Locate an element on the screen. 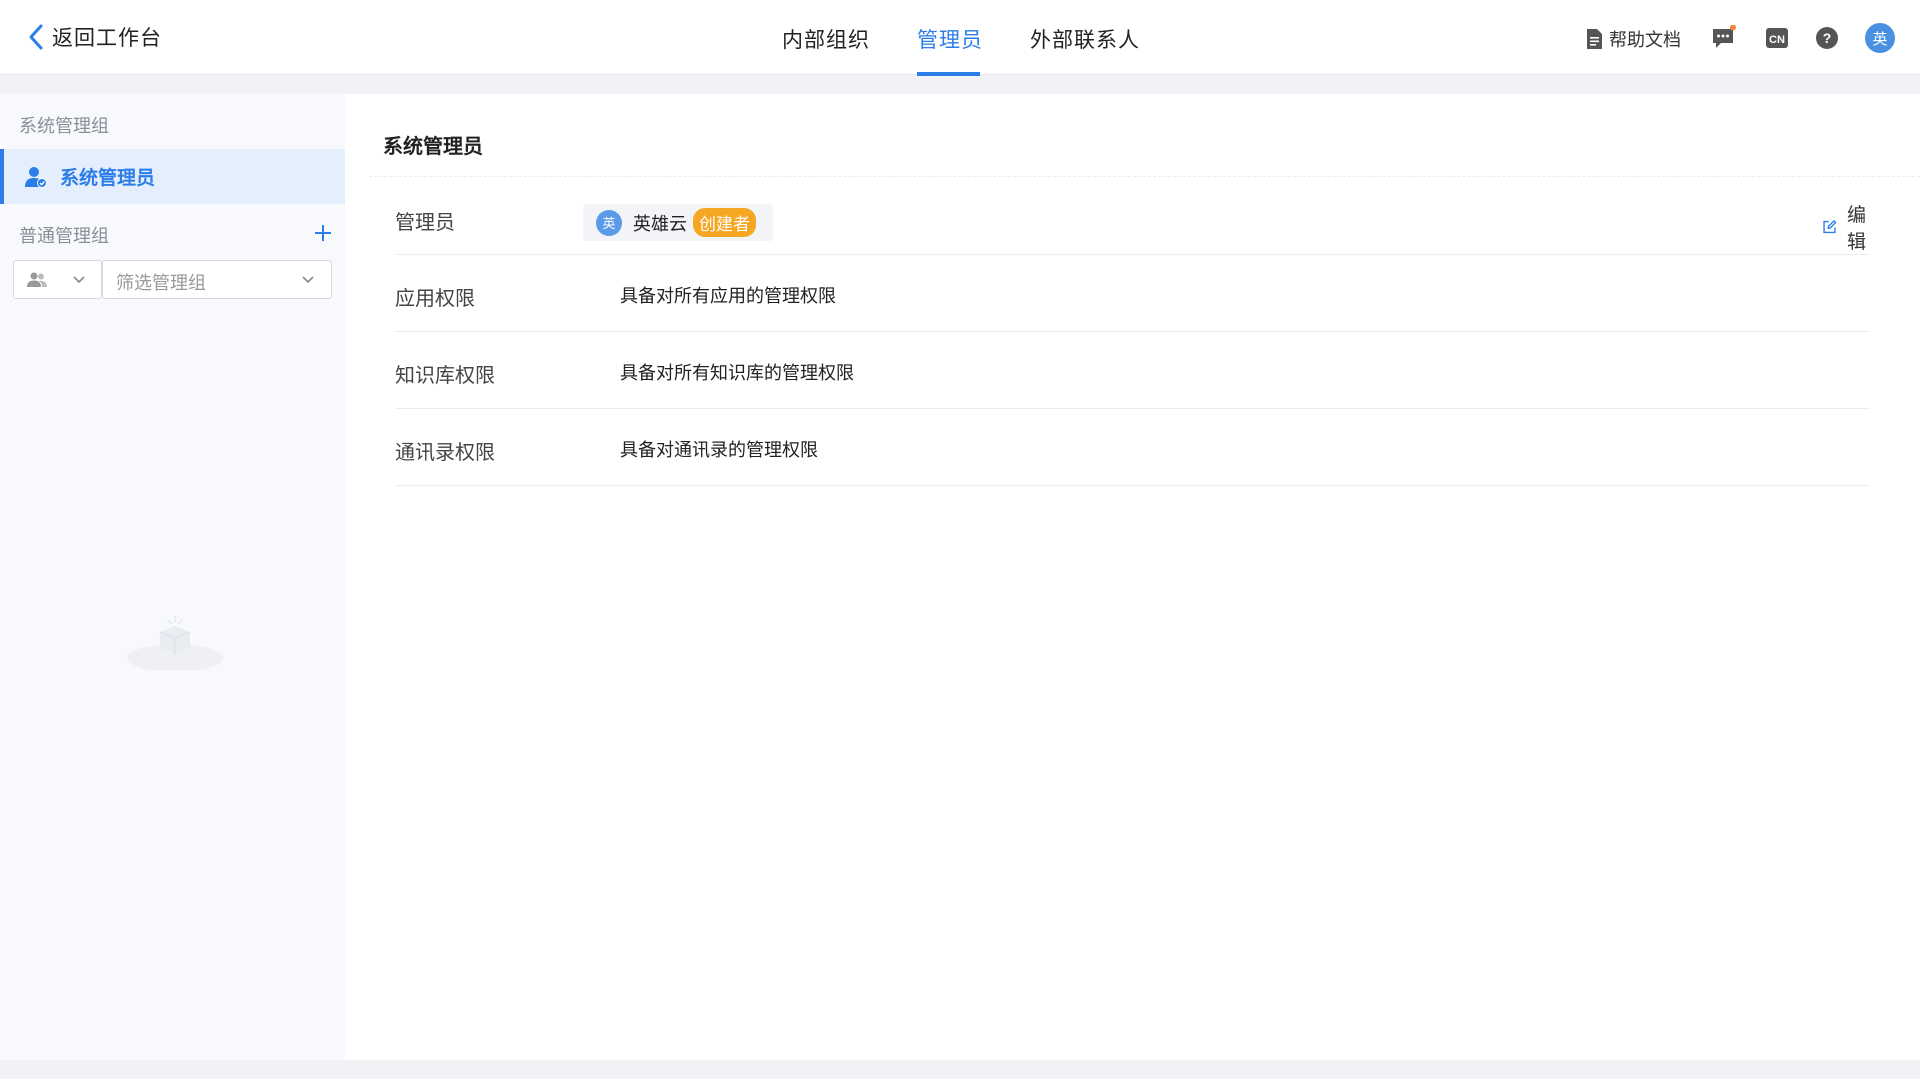 This screenshot has width=1920, height=1079. admin-row: 管理员 英 英雄云 创建者 编辑 is located at coordinates (1132, 216).